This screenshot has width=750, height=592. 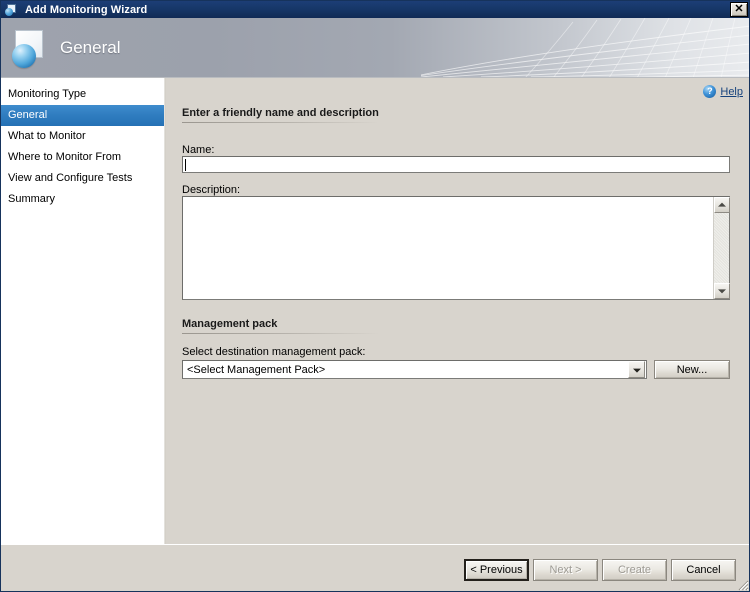 I want to click on scroll-up-button, so click(x=722, y=205).